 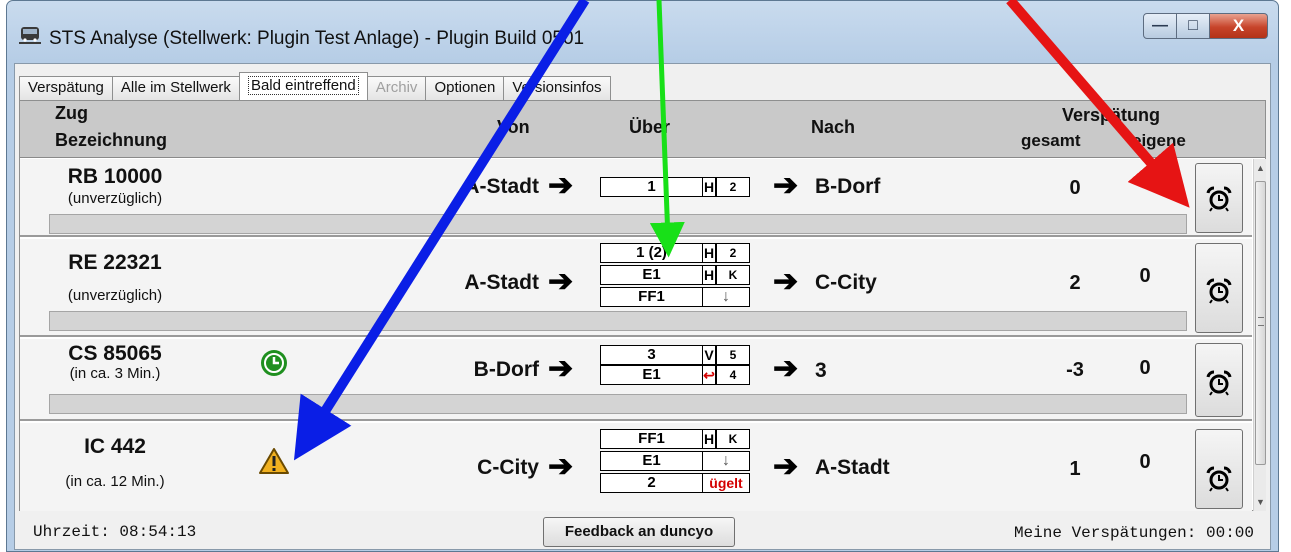 I want to click on progress-bar, so click(x=618, y=321).